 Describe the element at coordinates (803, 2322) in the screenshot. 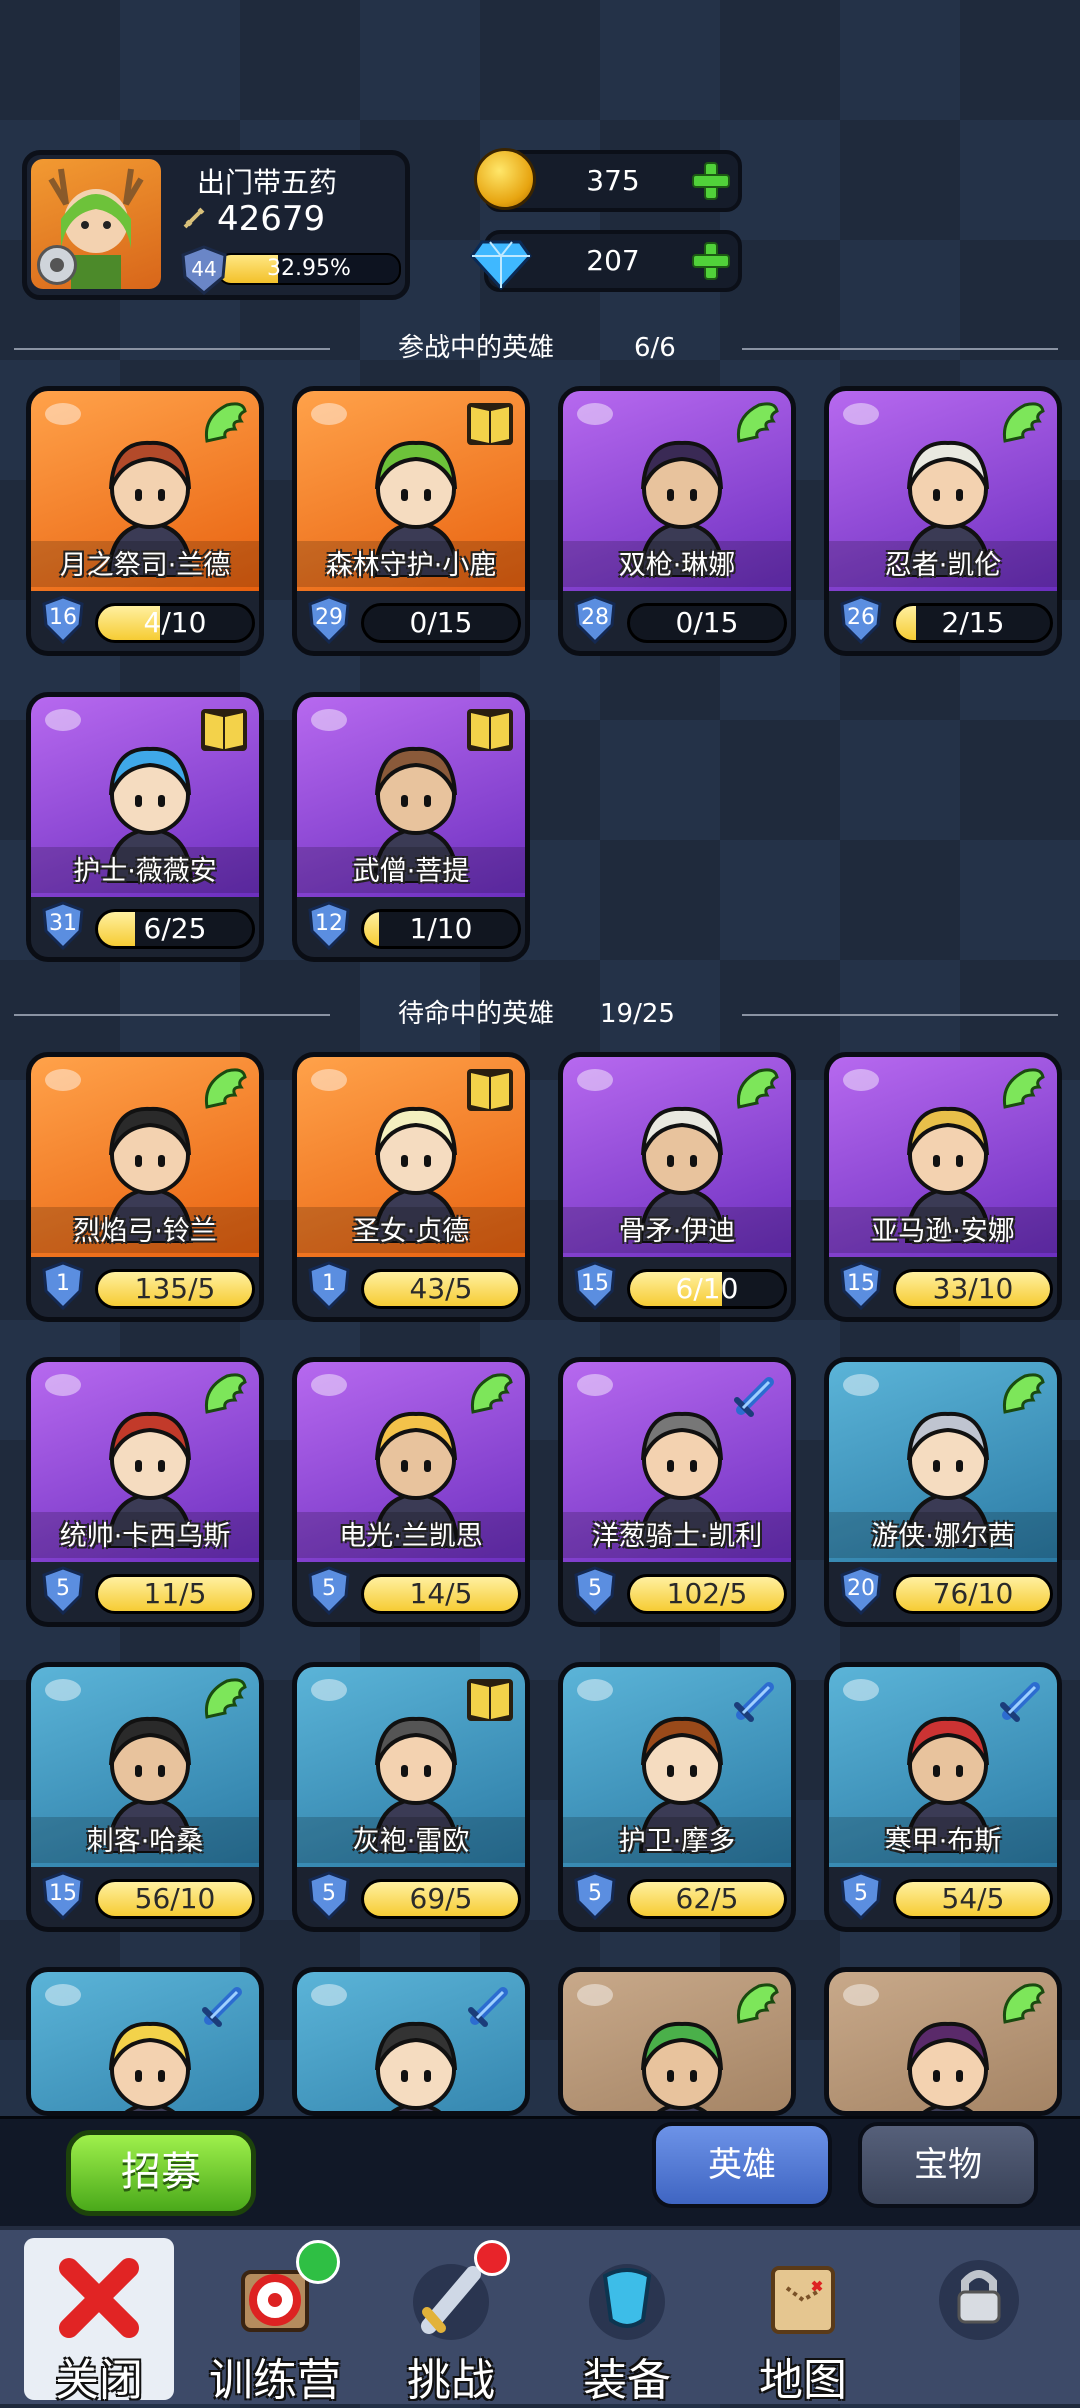

I see `nav-map: 地图` at that location.